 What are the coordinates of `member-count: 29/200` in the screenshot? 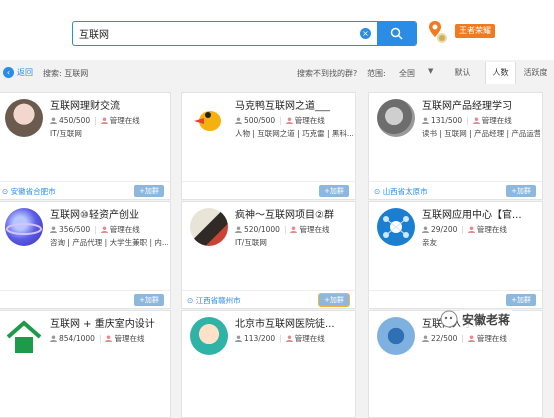 It's located at (444, 229).